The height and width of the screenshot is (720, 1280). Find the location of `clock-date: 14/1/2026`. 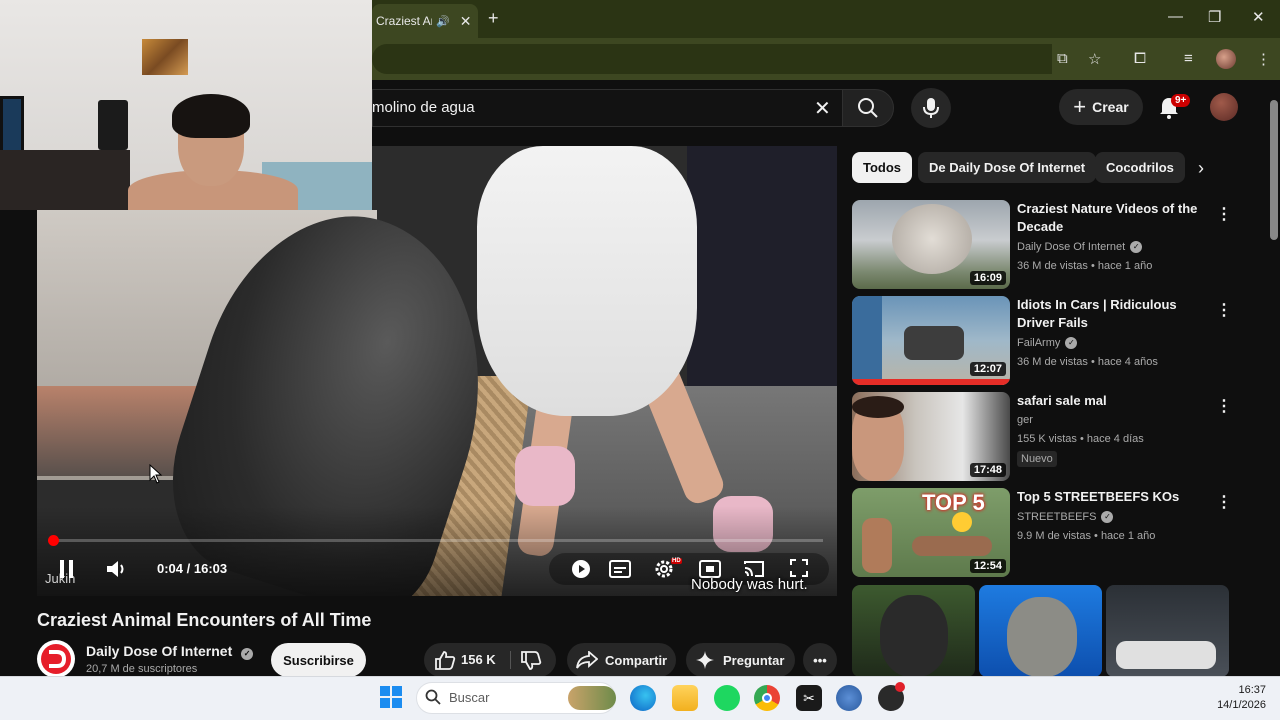

clock-date: 14/1/2026 is located at coordinates (1241, 705).